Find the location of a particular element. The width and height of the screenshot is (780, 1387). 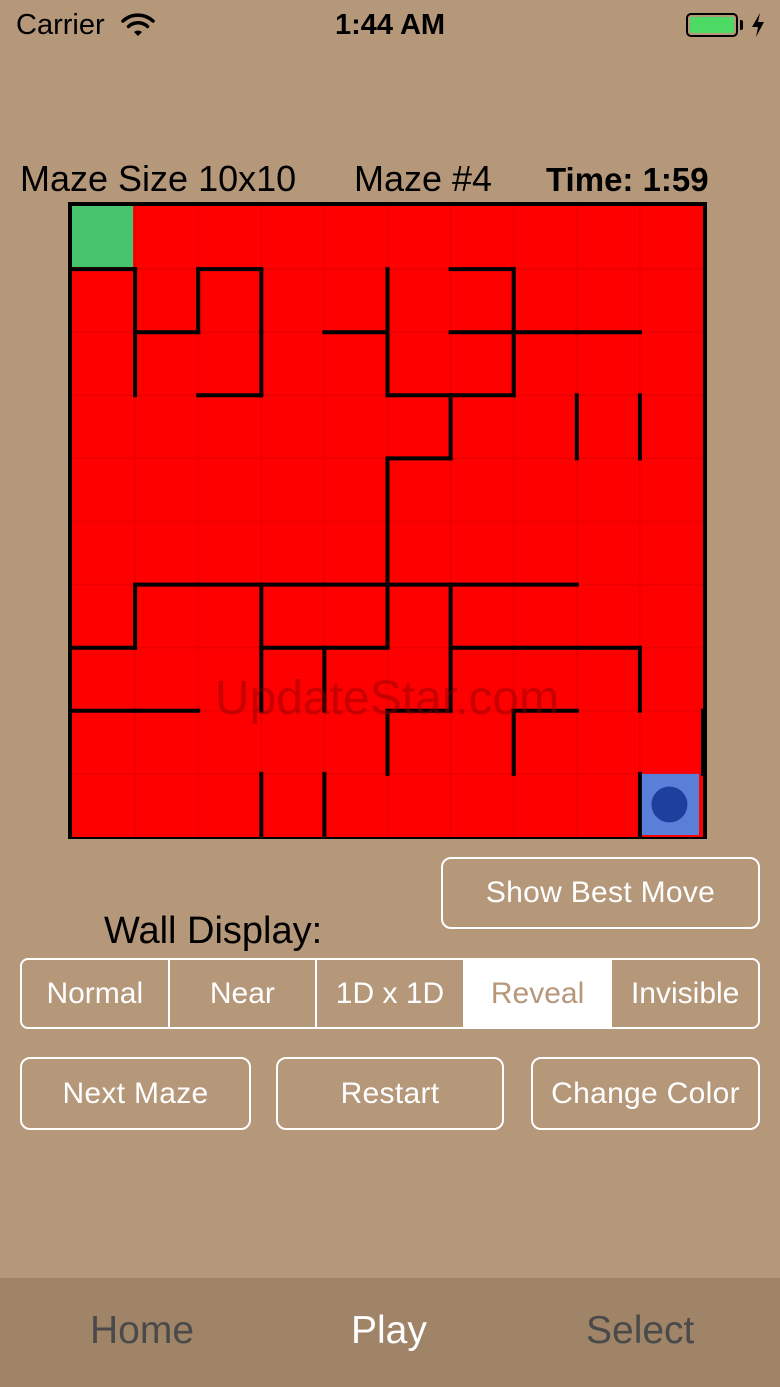

player-dot is located at coordinates (669, 804).